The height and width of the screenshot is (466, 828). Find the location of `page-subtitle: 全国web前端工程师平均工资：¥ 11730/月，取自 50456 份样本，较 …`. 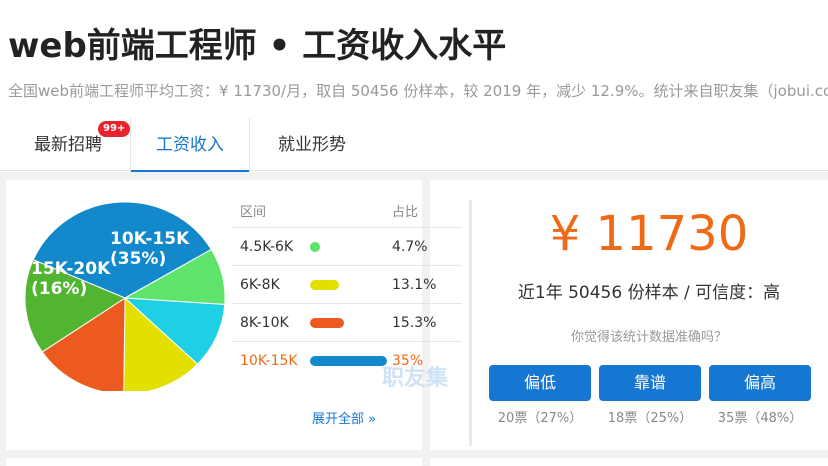

page-subtitle: 全国web前端工程师平均工资：¥ 11730/月，取自 50456 份样本，较 … is located at coordinates (418, 91).